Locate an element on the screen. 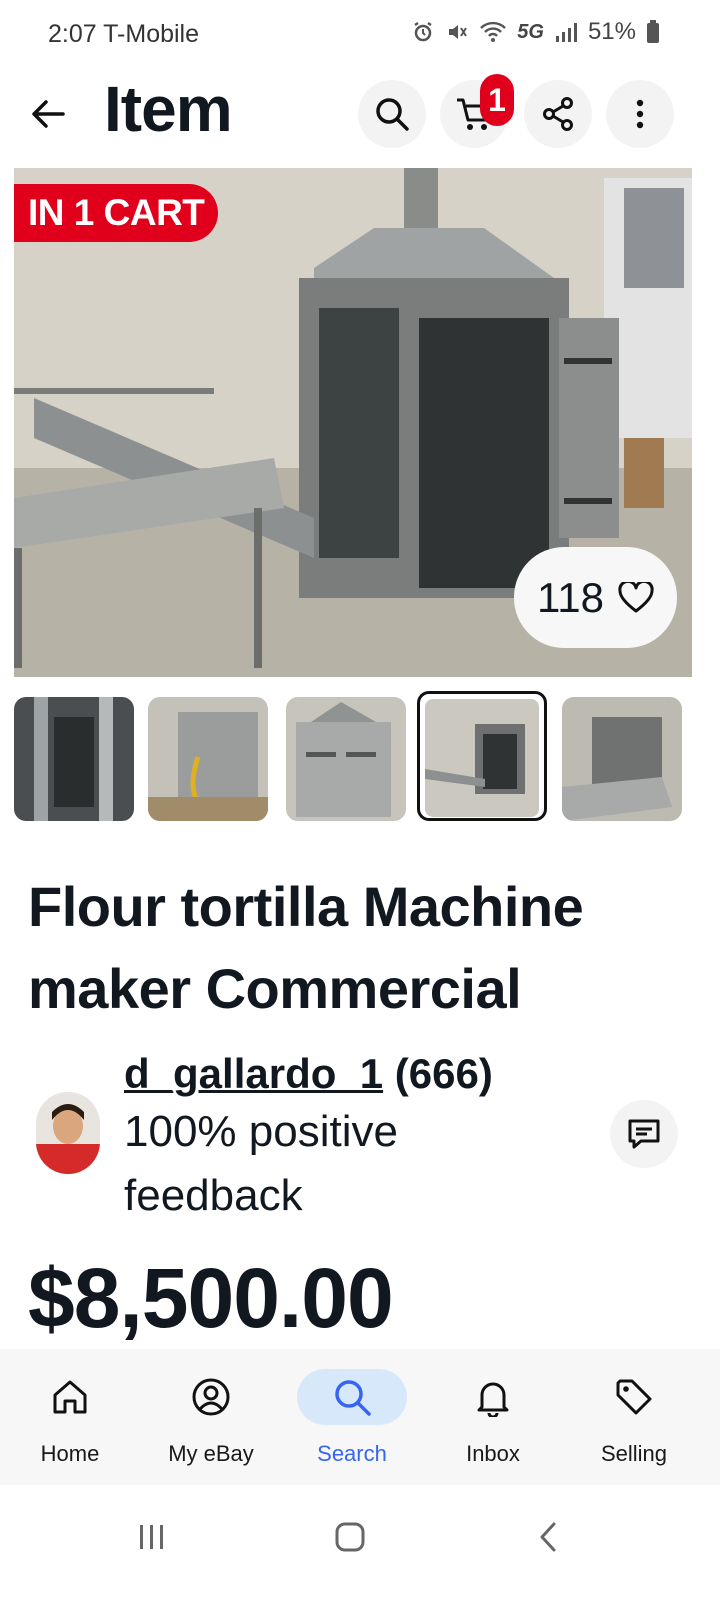  message-icon is located at coordinates (644, 1134).